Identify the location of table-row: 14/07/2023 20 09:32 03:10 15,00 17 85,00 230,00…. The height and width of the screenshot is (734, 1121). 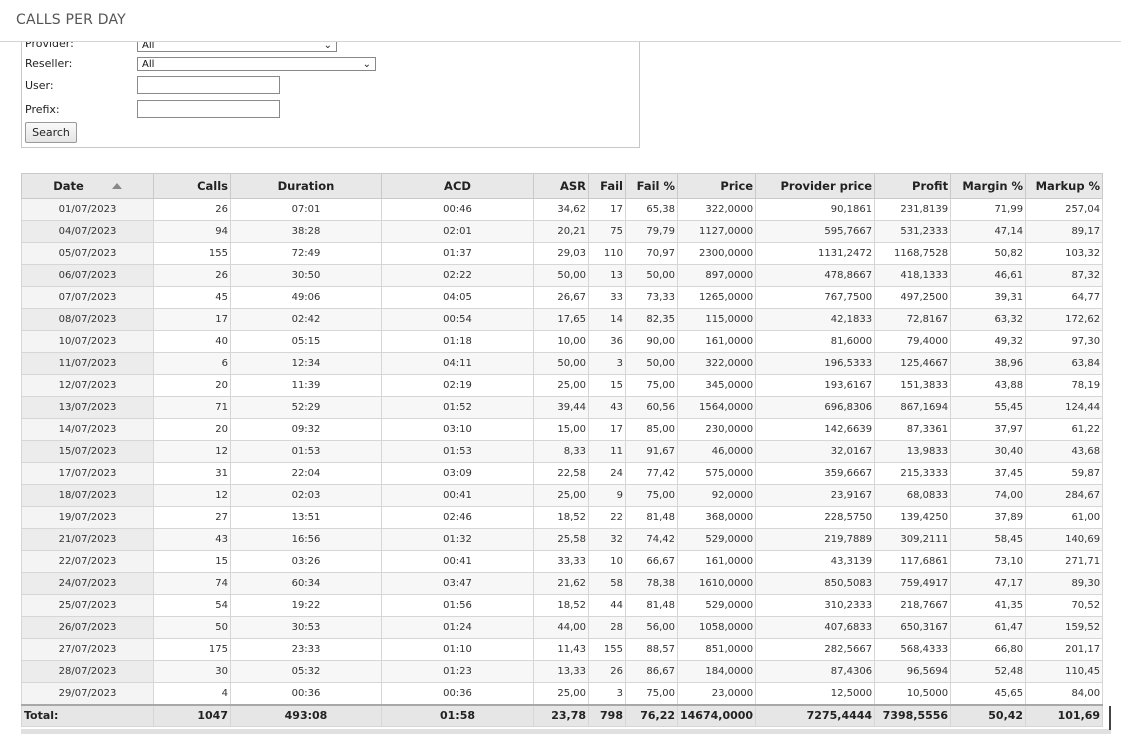
(562, 429).